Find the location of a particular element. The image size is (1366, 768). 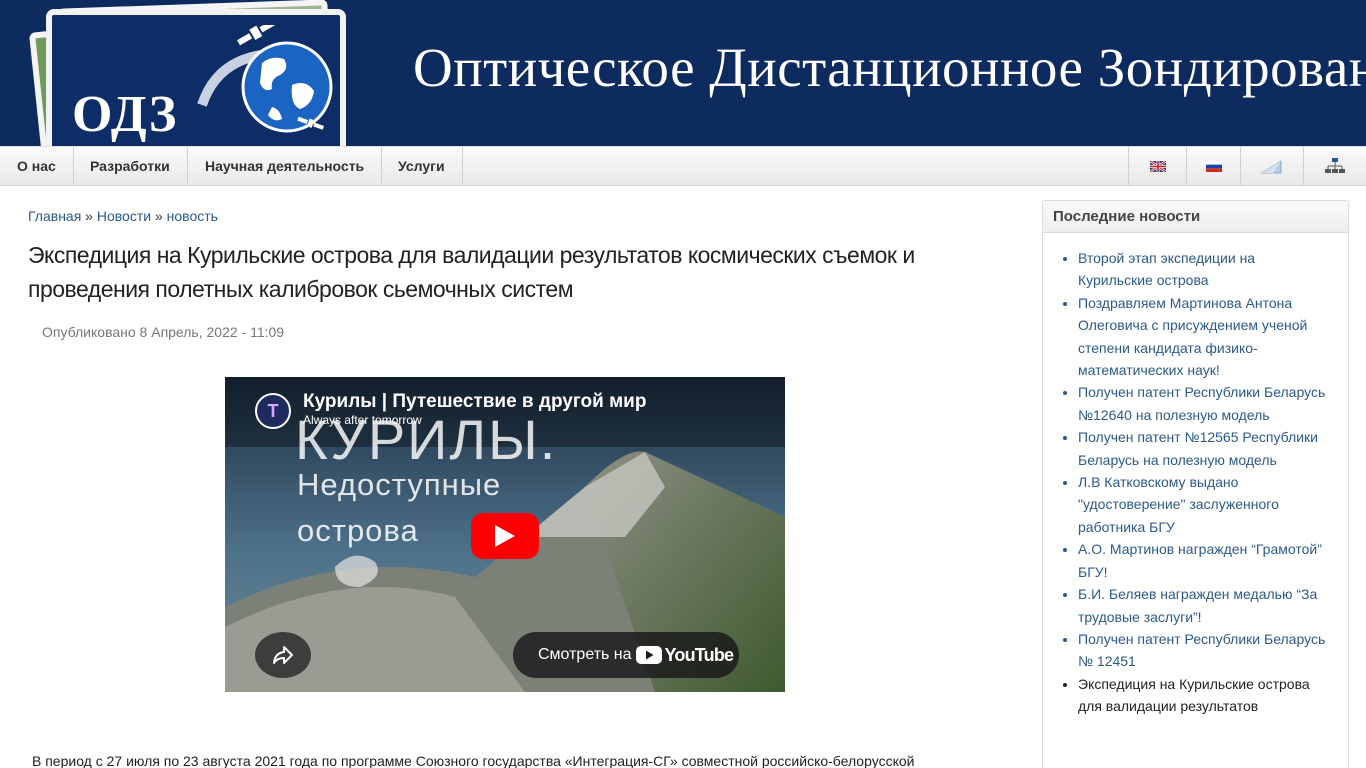

nav-item-about: О нас is located at coordinates (37, 166).